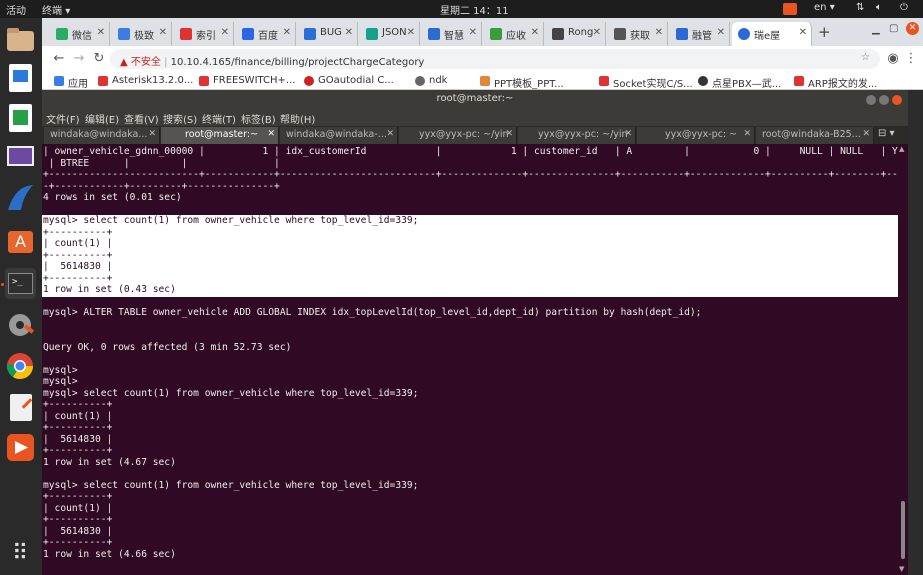 This screenshot has height=575, width=923. What do you see at coordinates (576, 34) in the screenshot?
I see `browser-tab: Rong ✕` at bounding box center [576, 34].